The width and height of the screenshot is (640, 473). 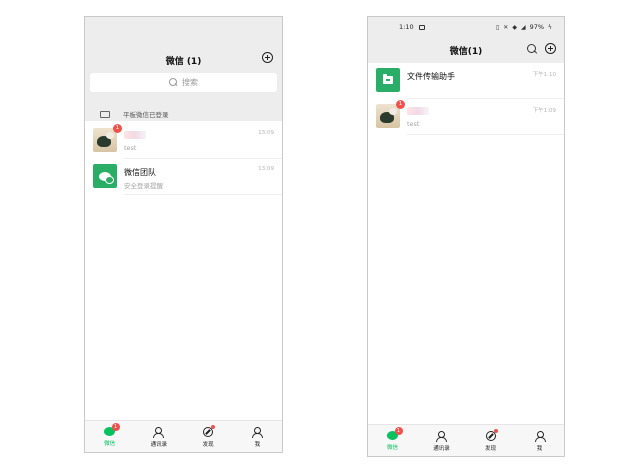 I want to click on status-time: 1:10, so click(x=406, y=27).